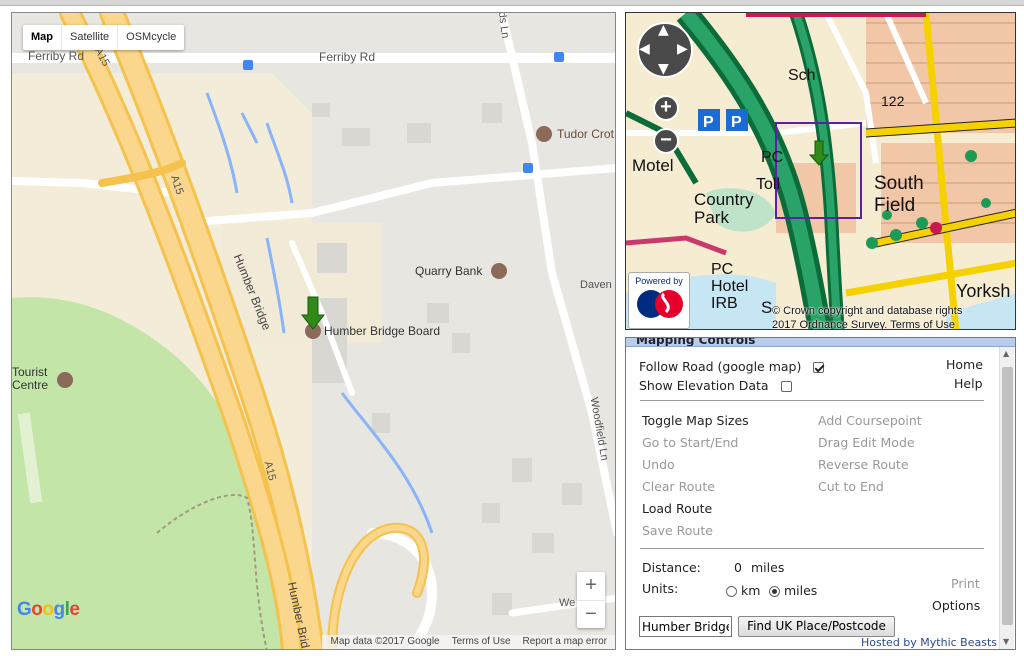 The width and height of the screenshot is (1024, 656). What do you see at coordinates (863, 464) in the screenshot?
I see `reverse-route-action: Reverse Route` at bounding box center [863, 464].